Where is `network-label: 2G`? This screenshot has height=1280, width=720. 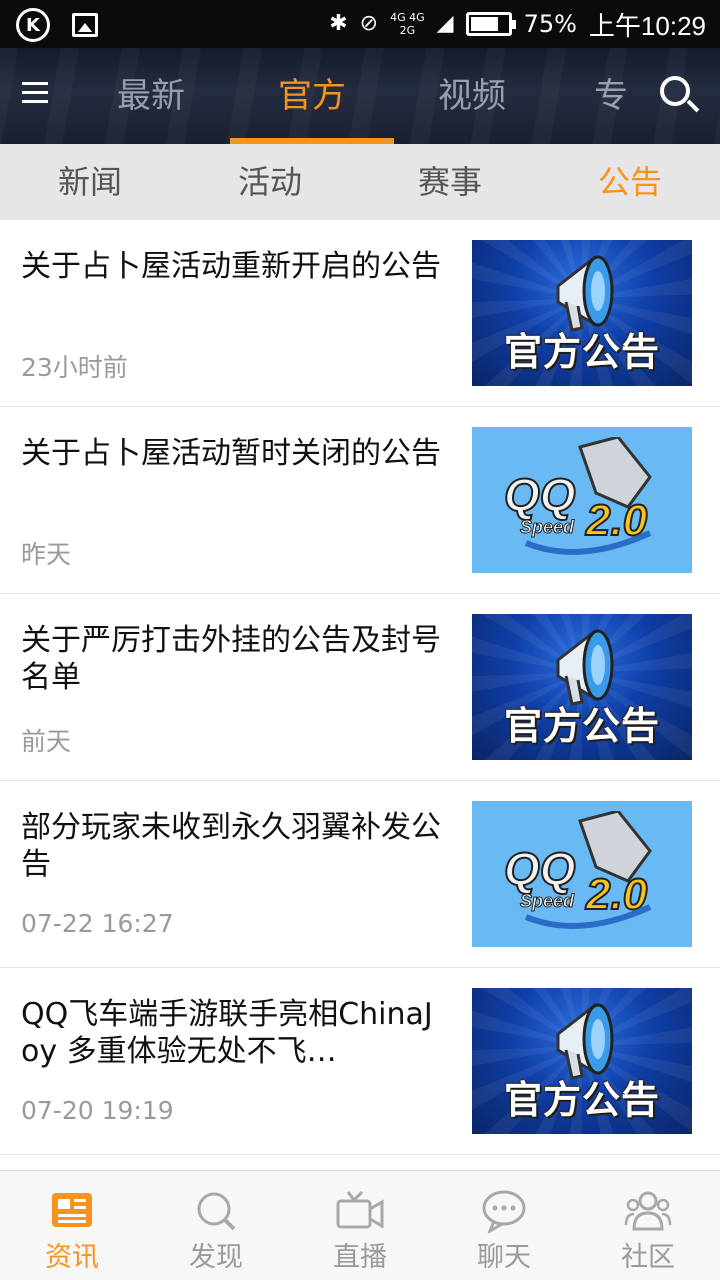 network-label: 2G is located at coordinates (407, 30).